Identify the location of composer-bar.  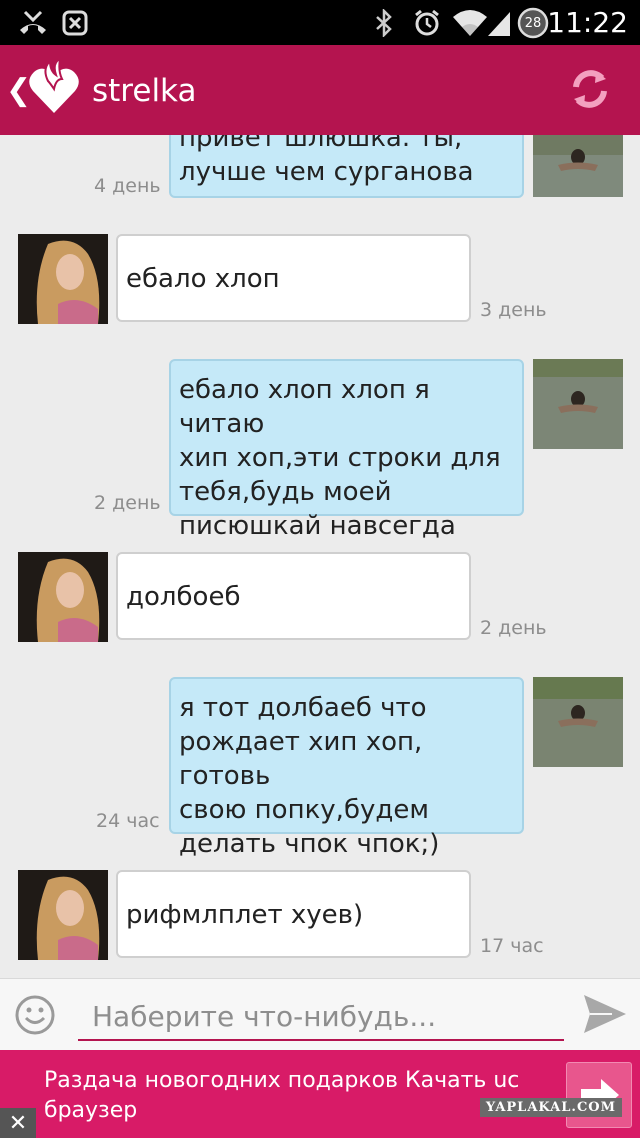
(320, 1014).